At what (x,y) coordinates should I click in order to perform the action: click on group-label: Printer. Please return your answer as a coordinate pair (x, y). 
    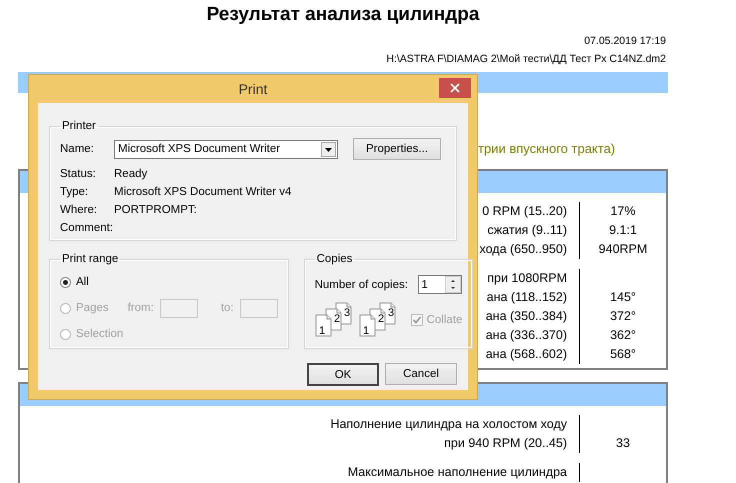
    Looking at the image, I should click on (79, 126).